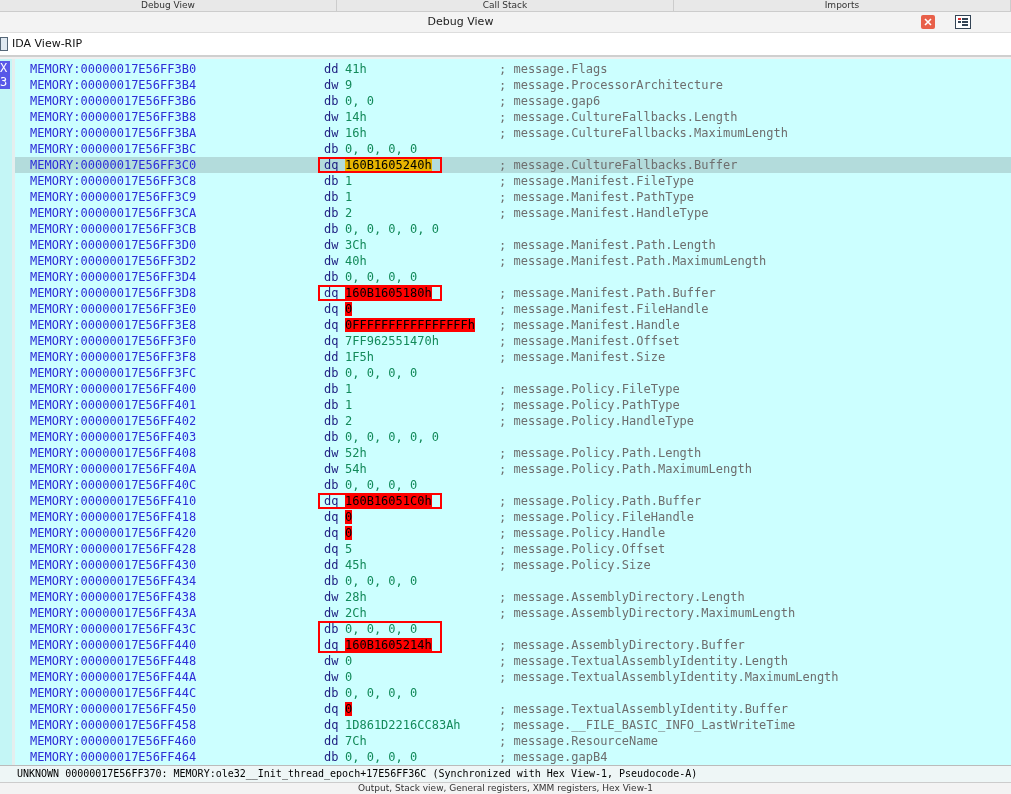  What do you see at coordinates (607, 292) in the screenshot?
I see `comment: ; message.Manifest.Path.Buffer` at bounding box center [607, 292].